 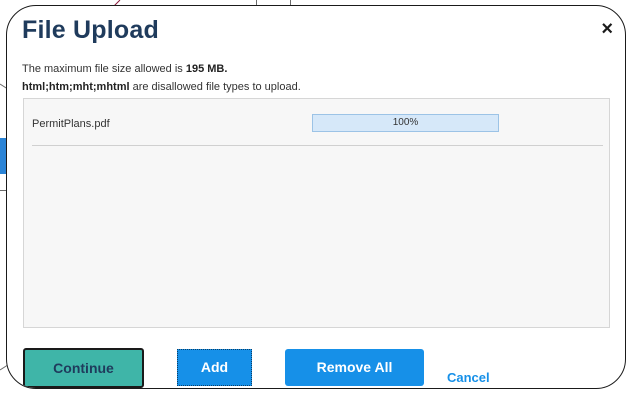 What do you see at coordinates (71, 124) in the screenshot?
I see `file-name: PermitPlans.pdf` at bounding box center [71, 124].